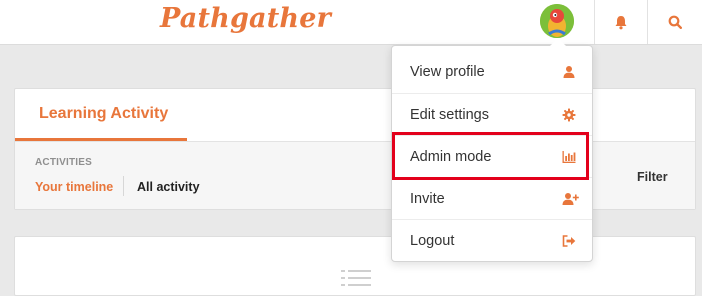 The height and width of the screenshot is (296, 702). What do you see at coordinates (447, 72) in the screenshot?
I see `menu-item-label: View profile` at bounding box center [447, 72].